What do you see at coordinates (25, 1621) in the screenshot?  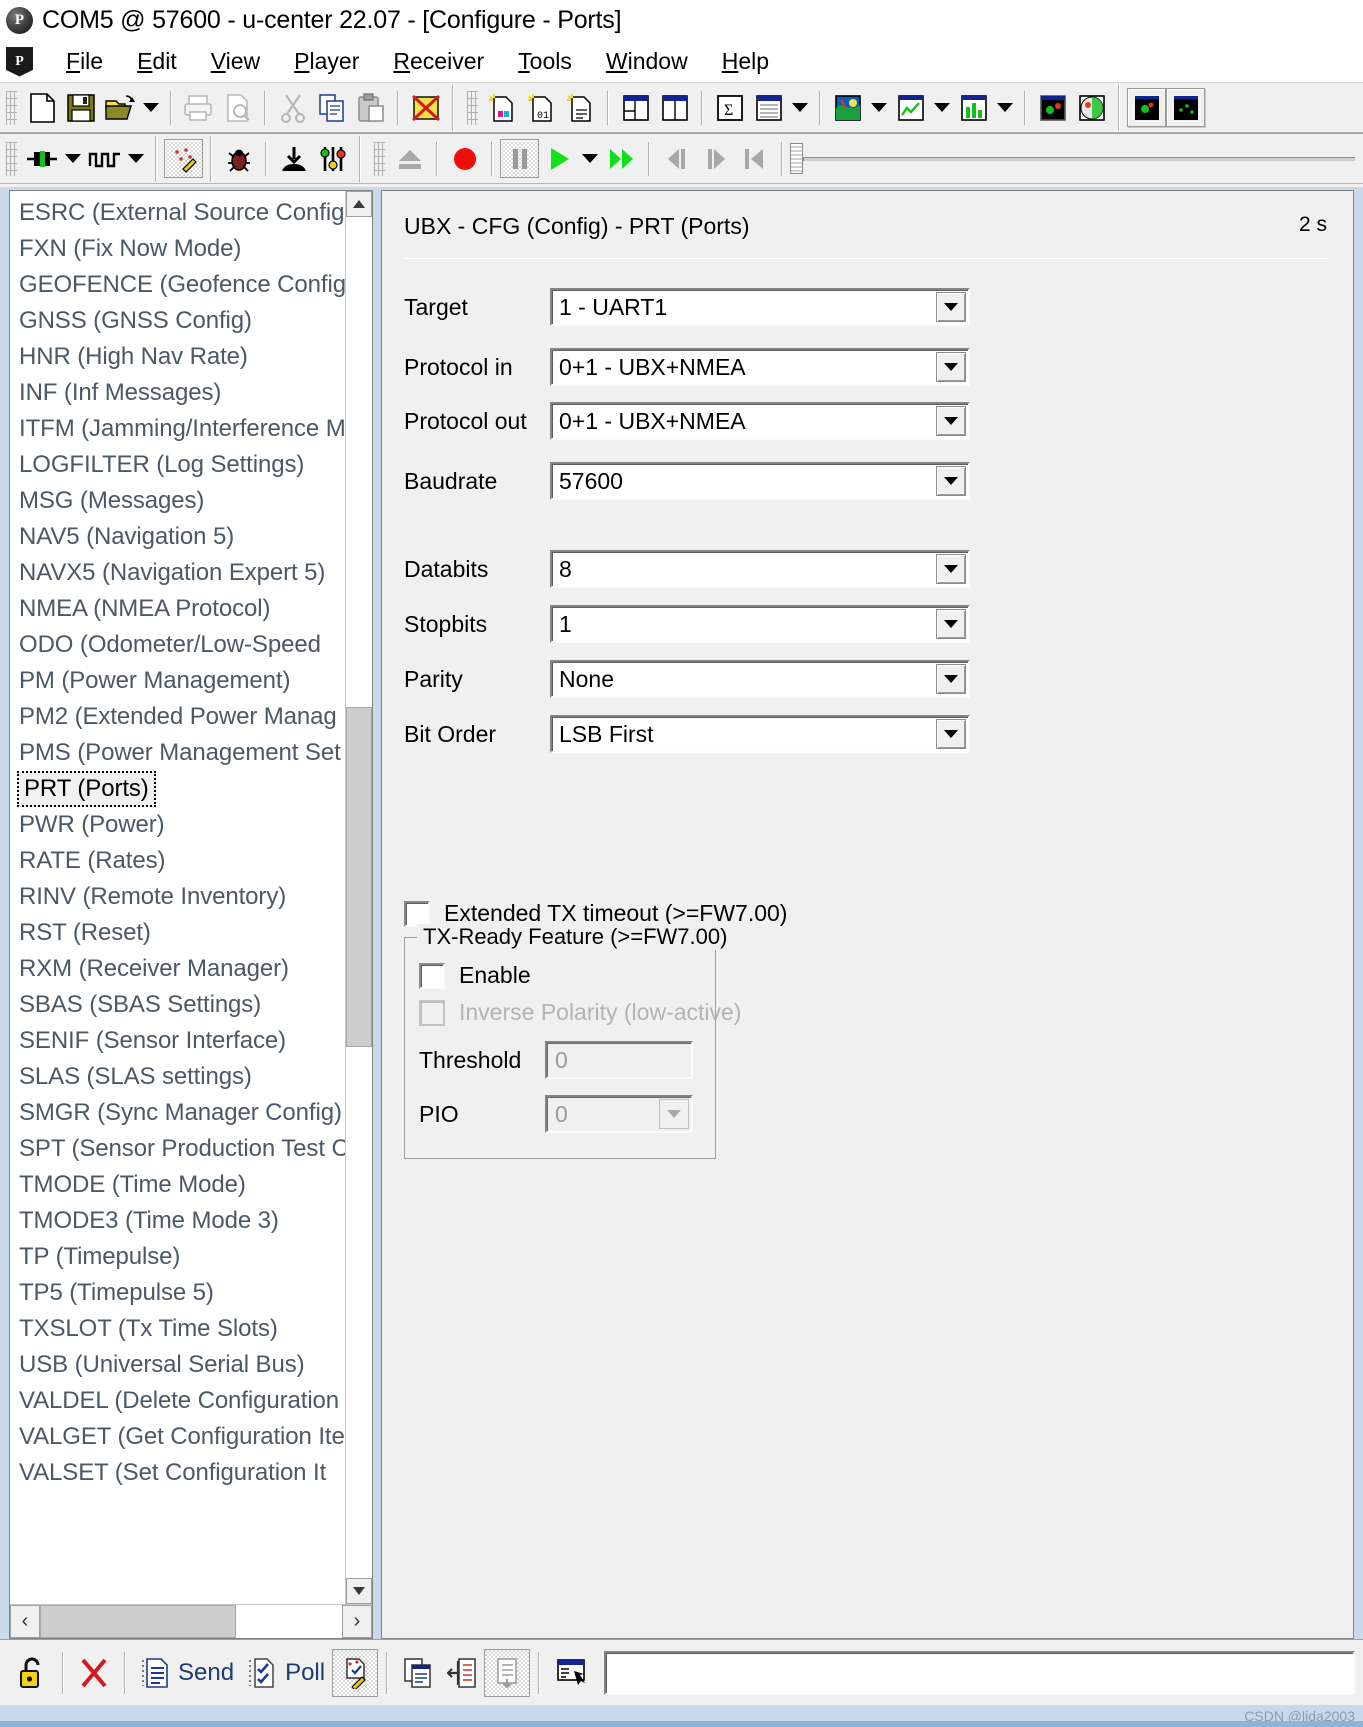 I see `scroll-left-button: ‹` at bounding box center [25, 1621].